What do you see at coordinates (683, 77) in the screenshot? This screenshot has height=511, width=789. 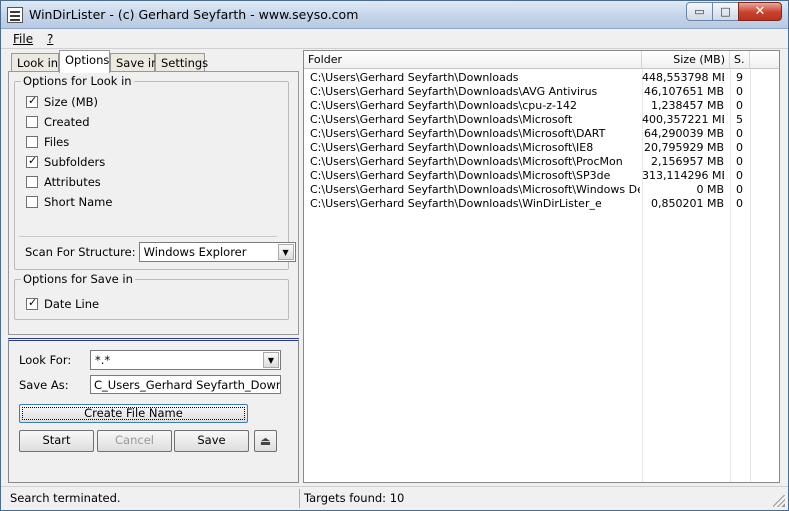 I see `size-cell: 448,553798 MB` at bounding box center [683, 77].